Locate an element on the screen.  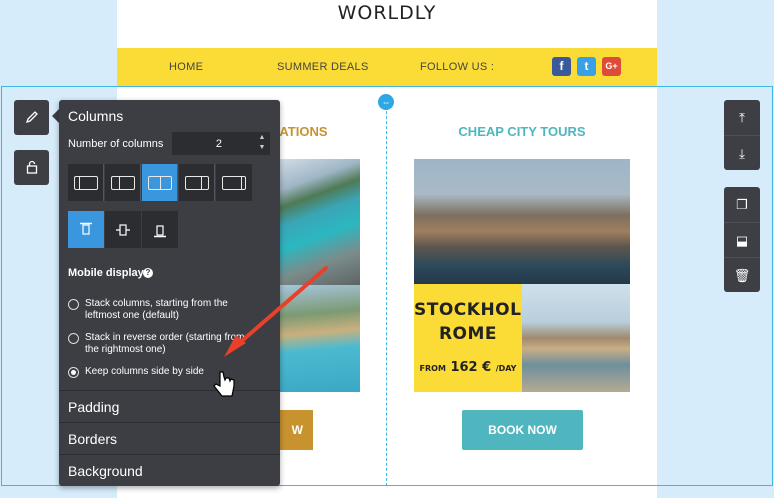
promo-city-2: ROME is located at coordinates (468, 334).